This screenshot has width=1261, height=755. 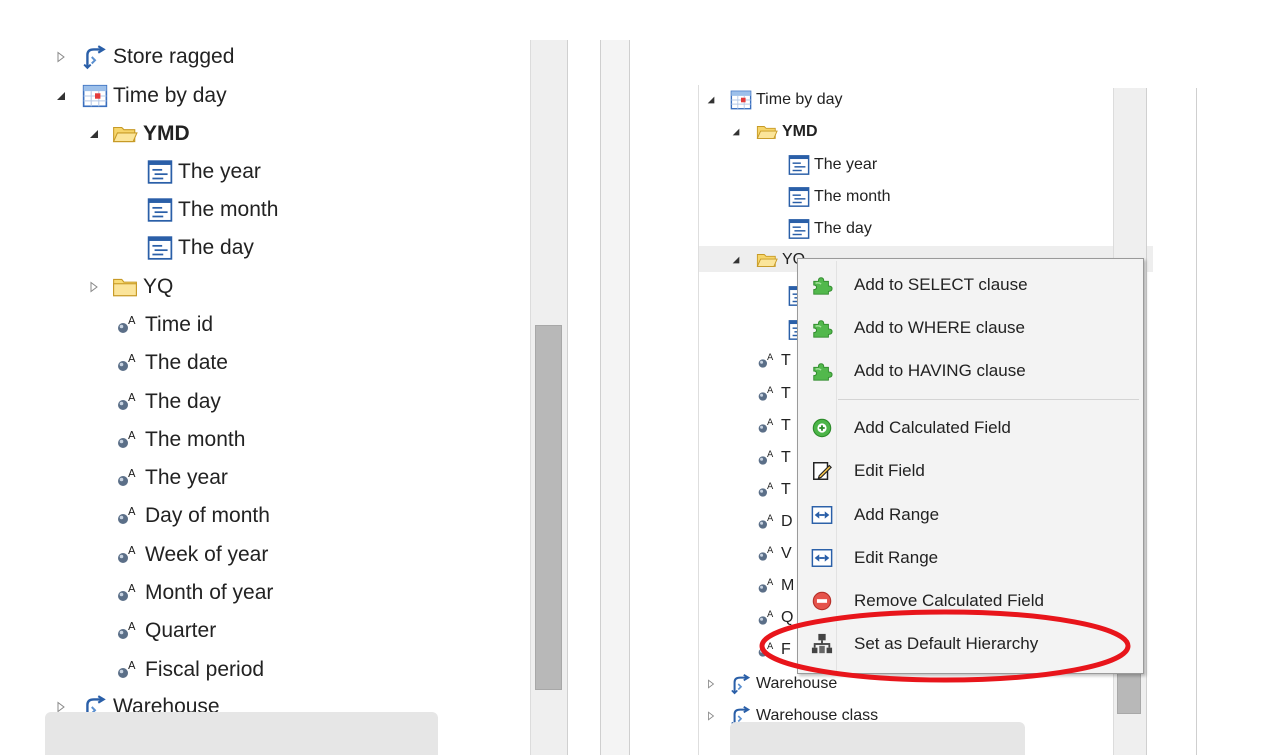 I want to click on left-tree-node-time-by-day: Time by day, so click(x=141, y=96).